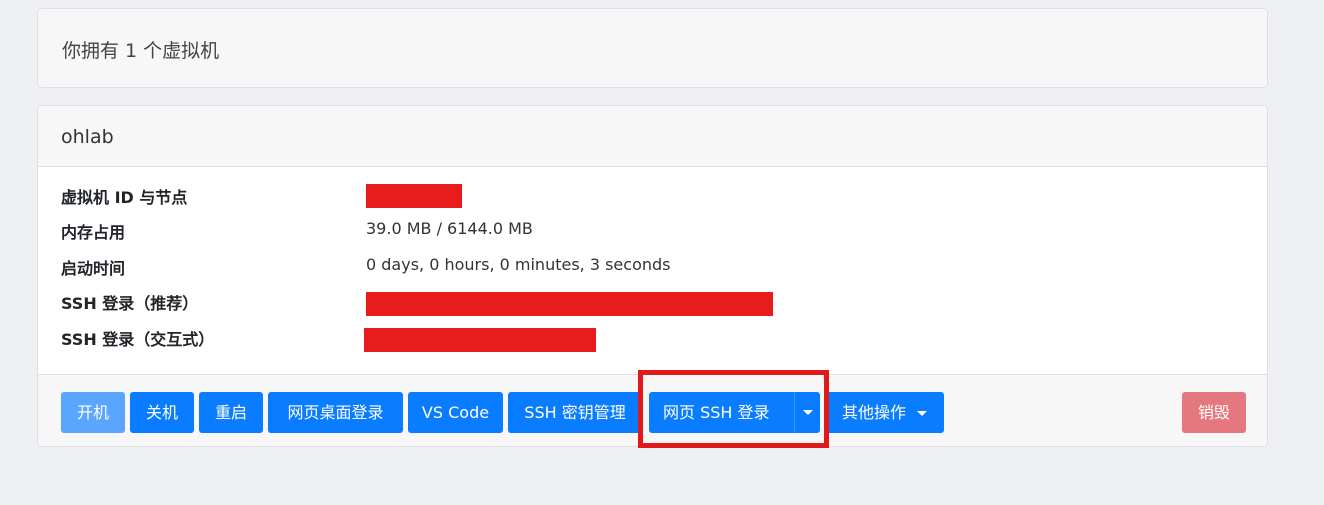 This screenshot has height=505, width=1324. What do you see at coordinates (93, 412) in the screenshot?
I see `start-button: 开机` at bounding box center [93, 412].